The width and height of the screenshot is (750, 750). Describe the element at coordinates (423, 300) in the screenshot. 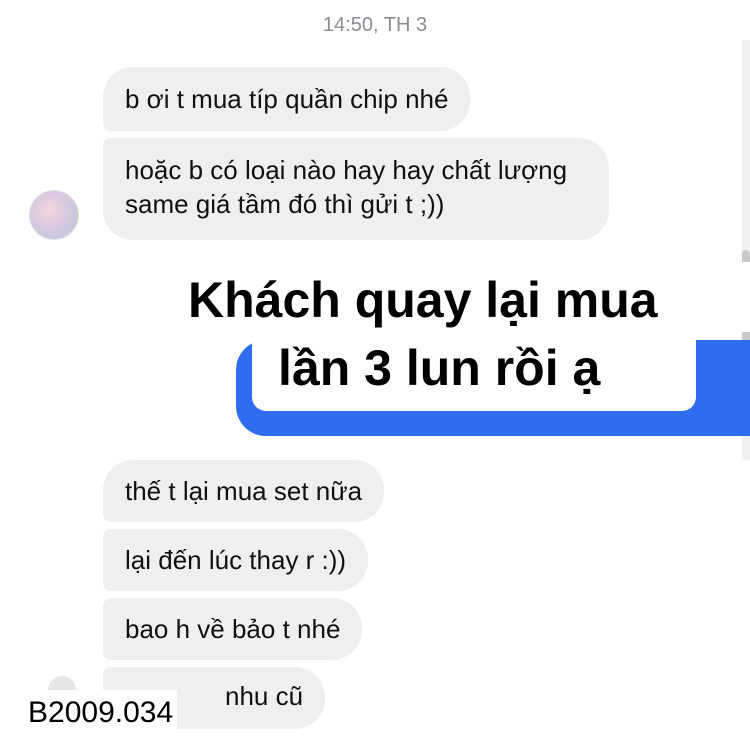

I see `overlay-caption-line-1: Khách quay lại mua` at that location.